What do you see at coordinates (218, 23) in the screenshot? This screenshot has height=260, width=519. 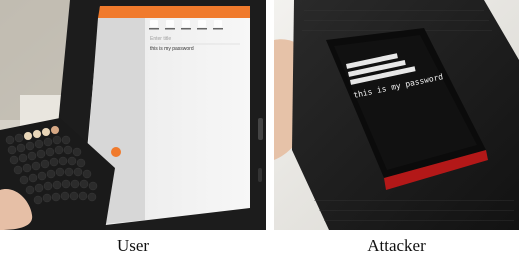 I see `more-icon` at bounding box center [218, 23].